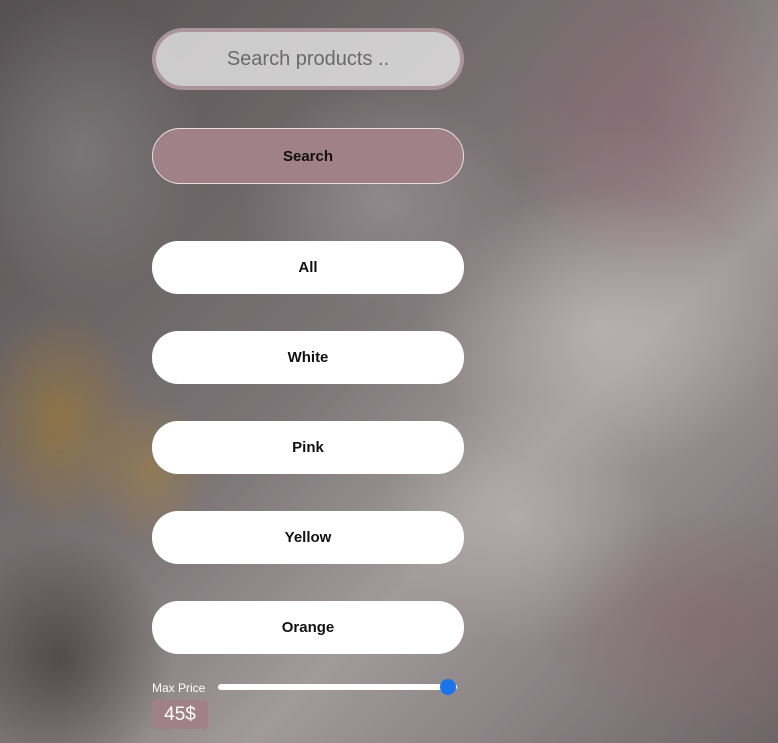 This screenshot has height=743, width=778. What do you see at coordinates (308, 537) in the screenshot?
I see `filter-yellow-button: Yellow` at bounding box center [308, 537].